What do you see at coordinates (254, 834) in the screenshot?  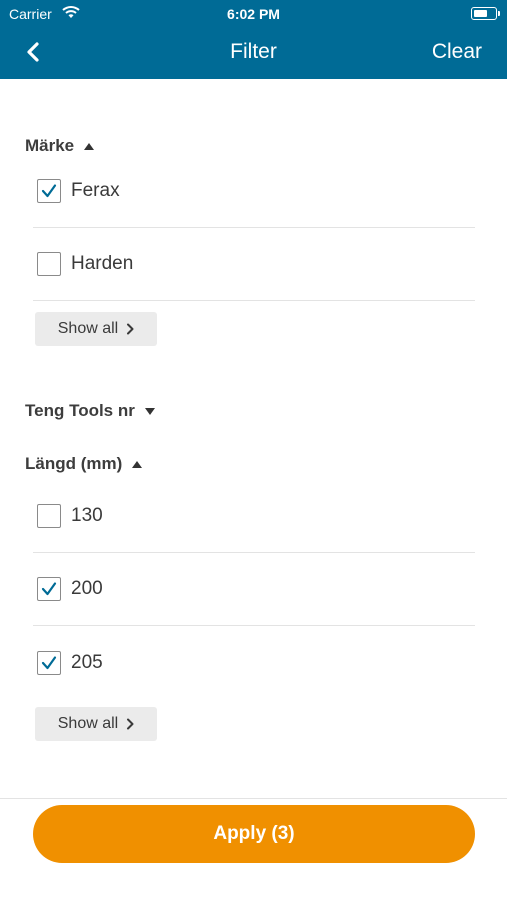 I see `apply-button: Apply (3)` at bounding box center [254, 834].